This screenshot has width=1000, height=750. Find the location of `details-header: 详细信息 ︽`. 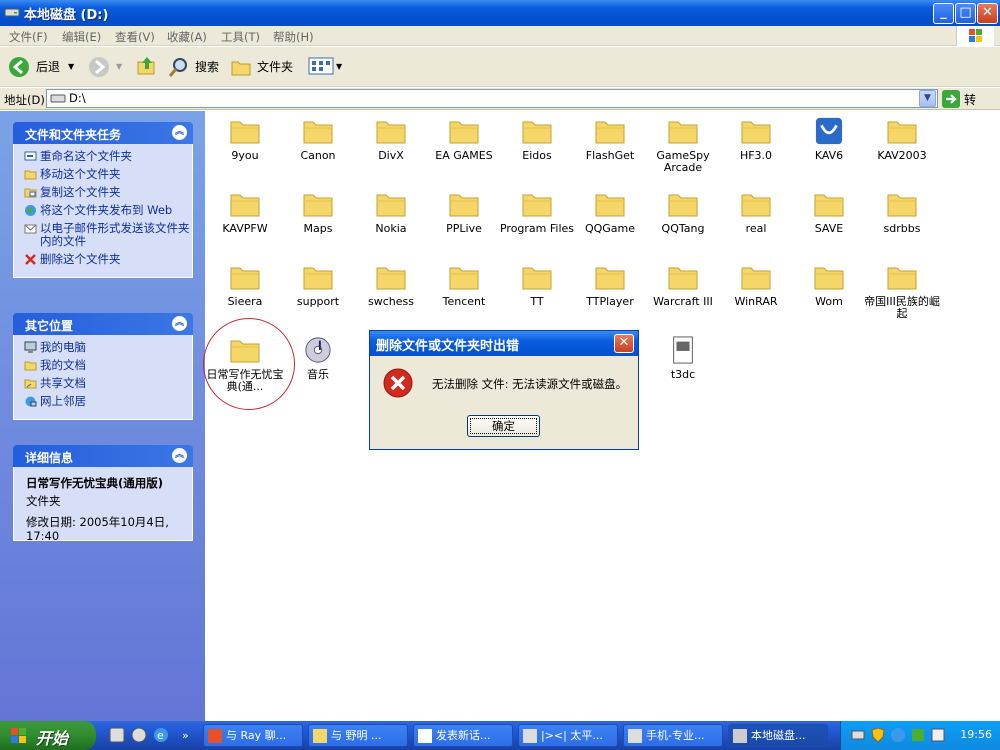

details-header: 详细信息 ︽ is located at coordinates (103, 456).